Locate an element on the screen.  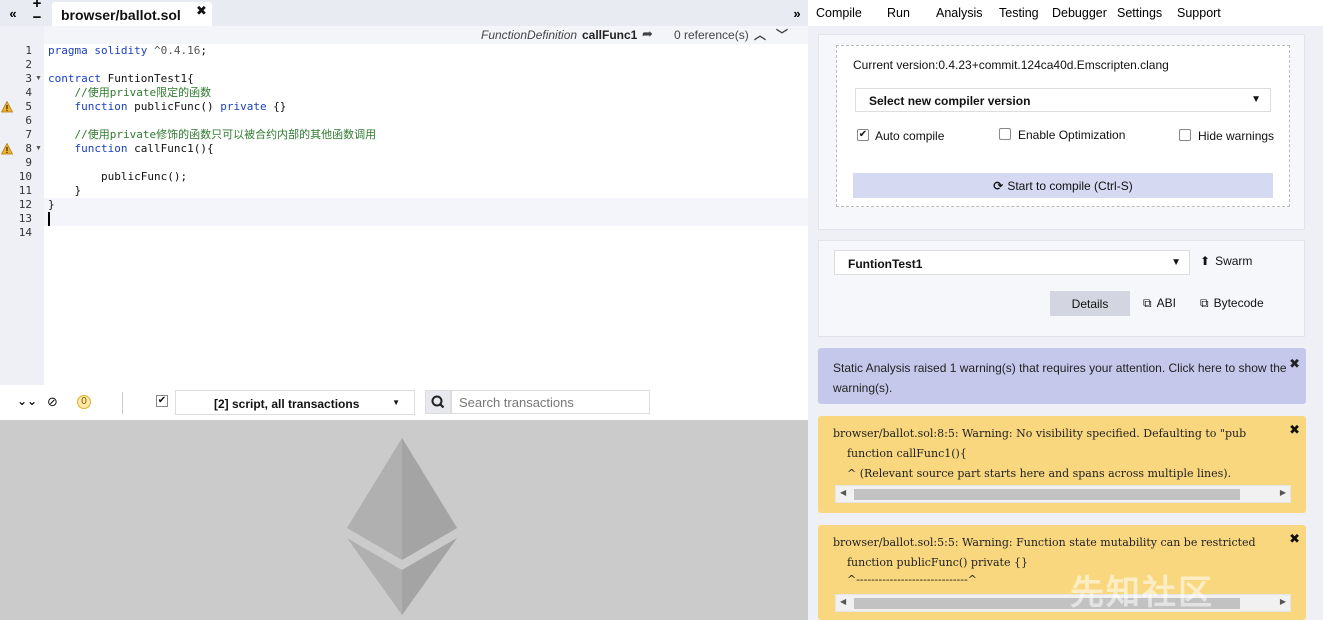
code-line: pragma solidity ^0.4.16; is located at coordinates (127, 50).